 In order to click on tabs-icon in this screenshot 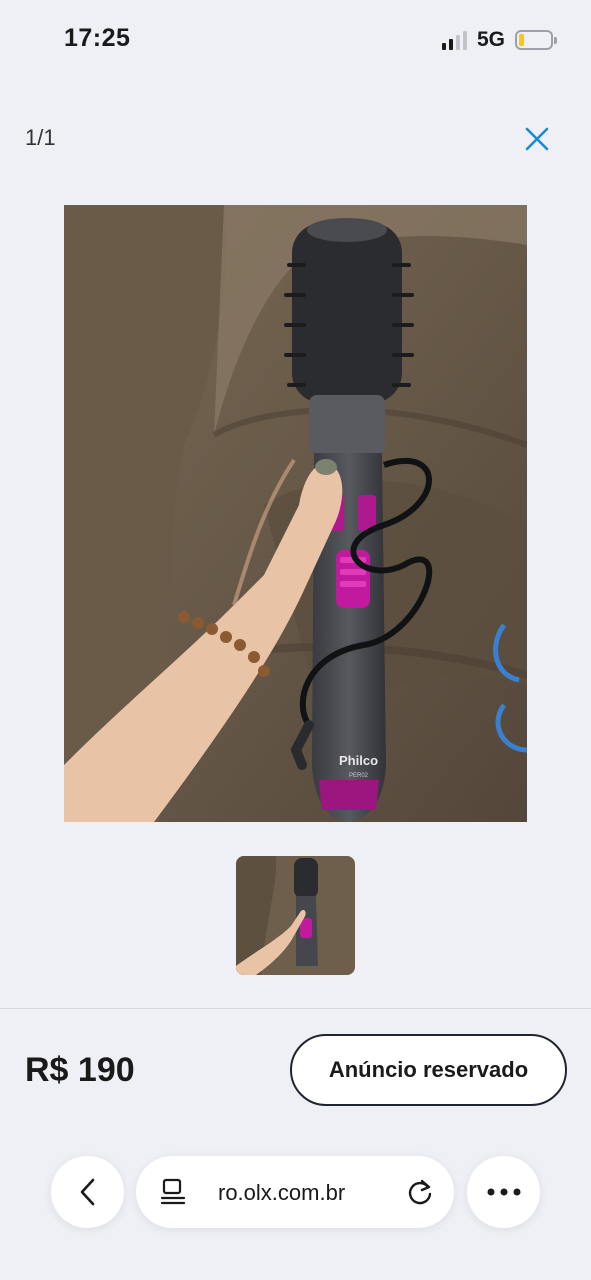, I will do `click(173, 1191)`.